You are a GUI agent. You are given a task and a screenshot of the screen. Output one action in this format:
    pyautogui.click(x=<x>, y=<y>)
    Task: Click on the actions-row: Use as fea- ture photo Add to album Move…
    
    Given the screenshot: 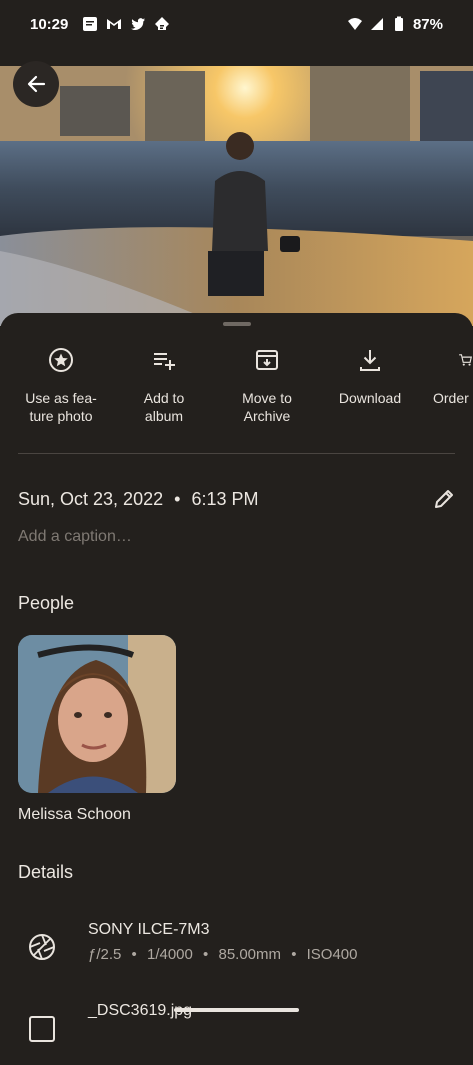 What is the action you would take?
    pyautogui.click(x=236, y=393)
    